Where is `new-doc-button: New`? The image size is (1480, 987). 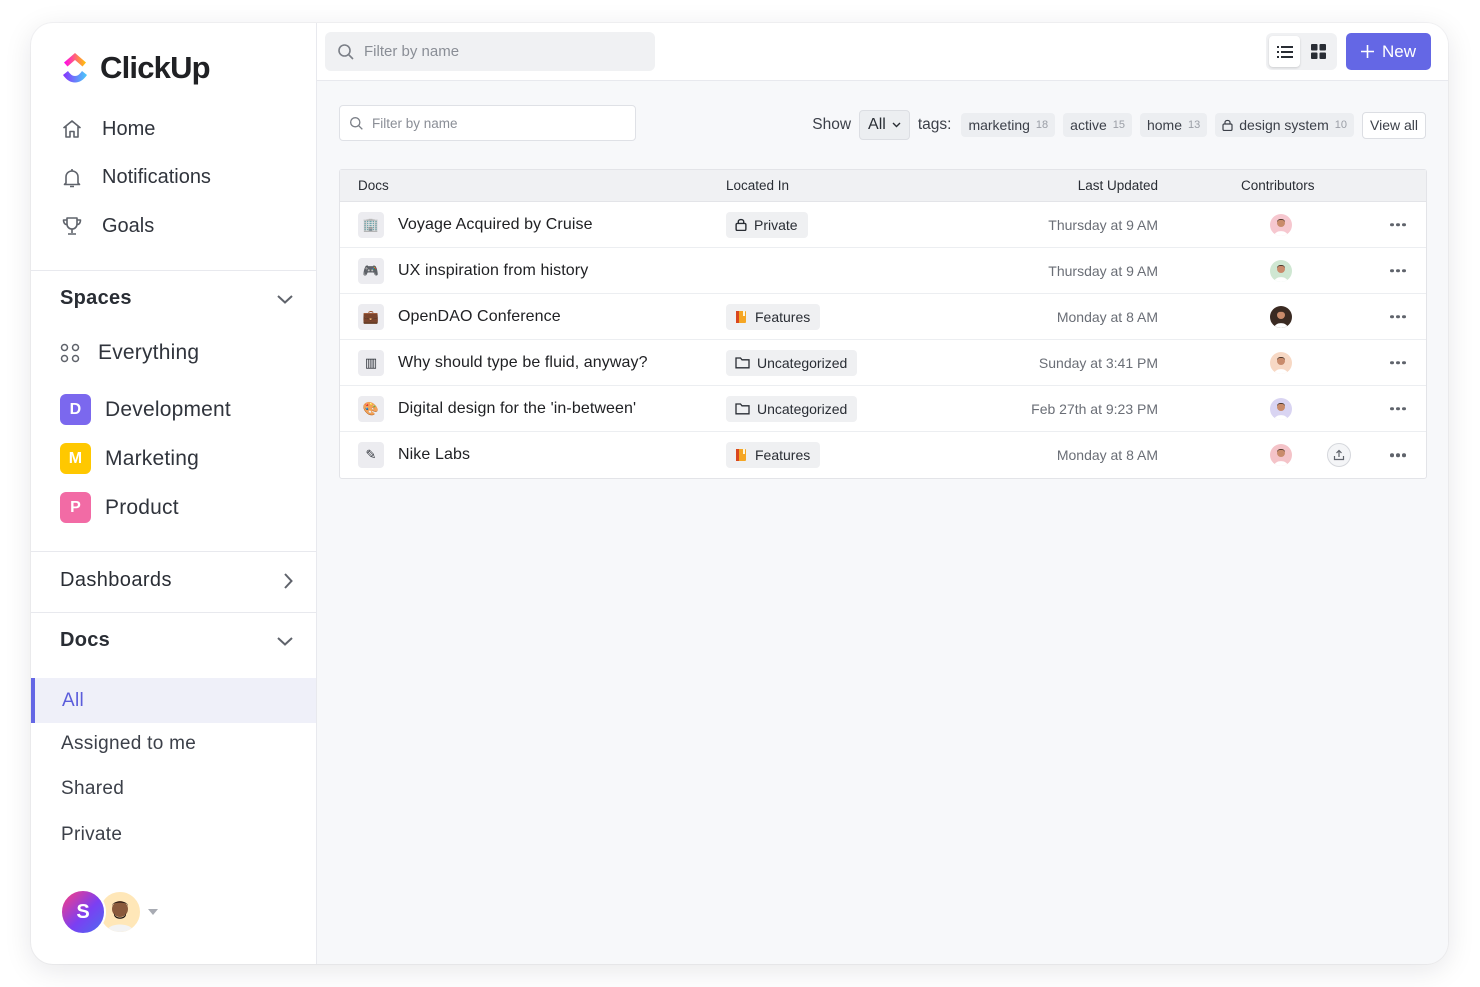
new-doc-button: New is located at coordinates (1388, 51).